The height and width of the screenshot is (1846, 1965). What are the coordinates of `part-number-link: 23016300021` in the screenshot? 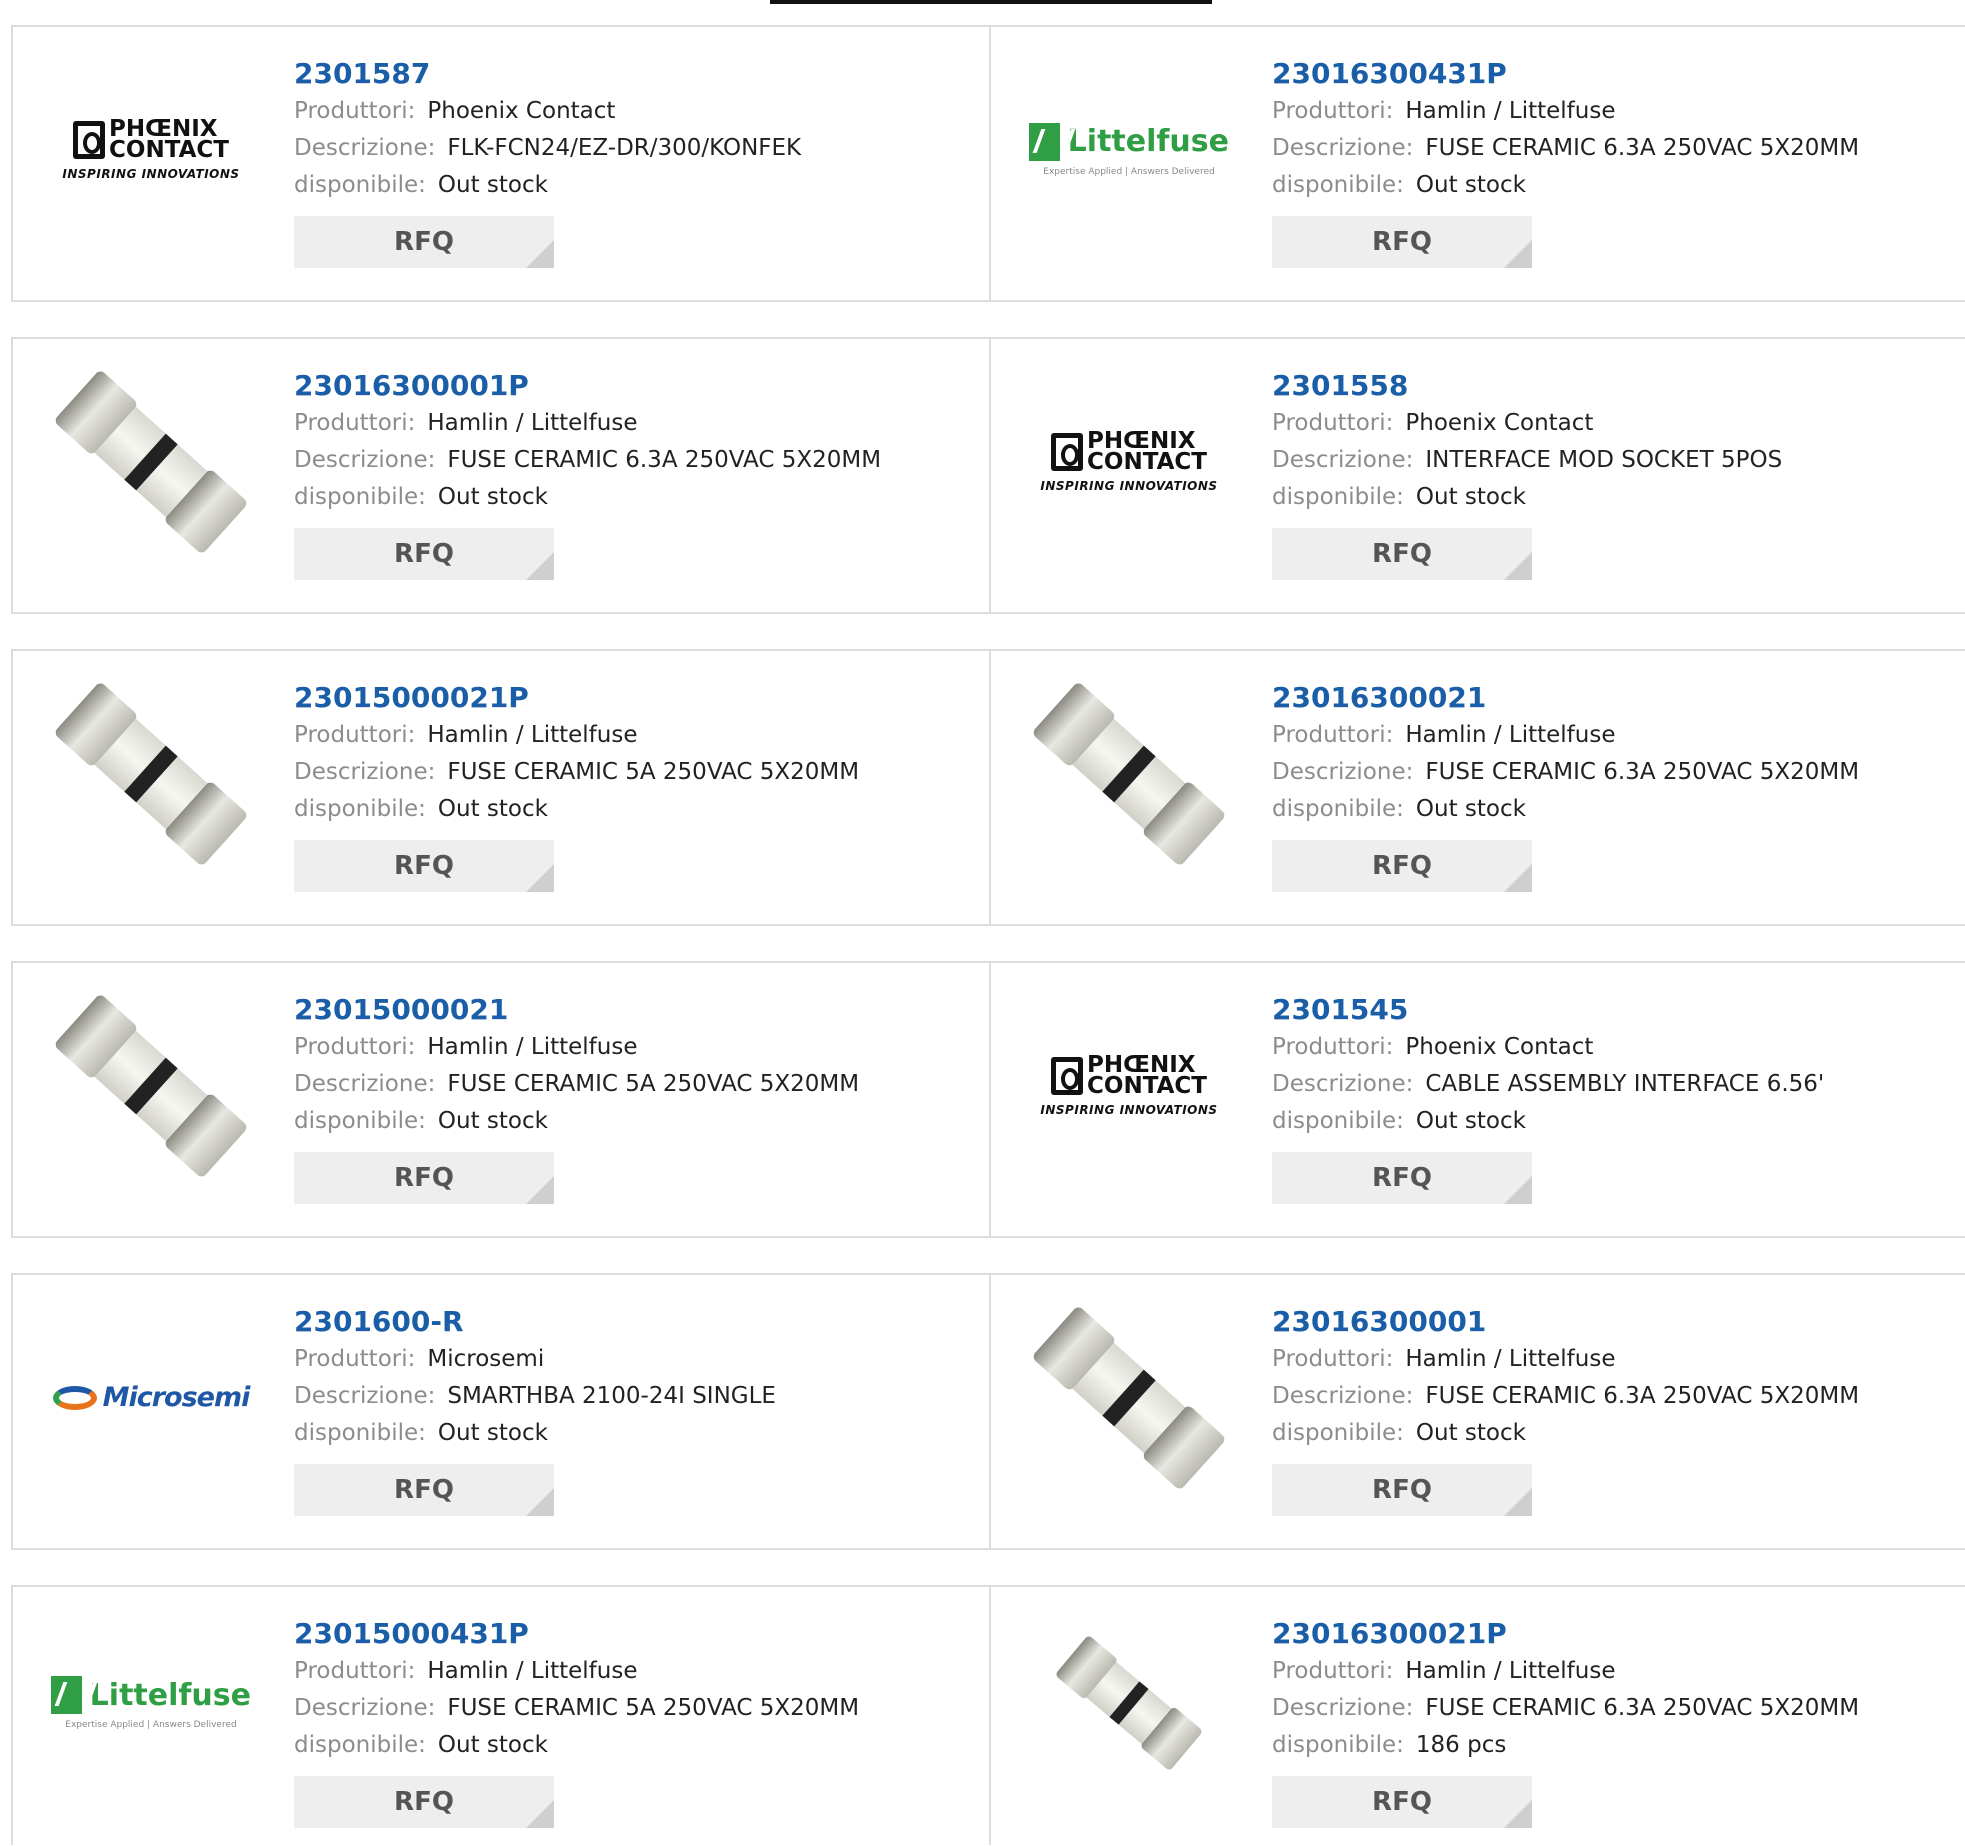 It's located at (1565, 698).